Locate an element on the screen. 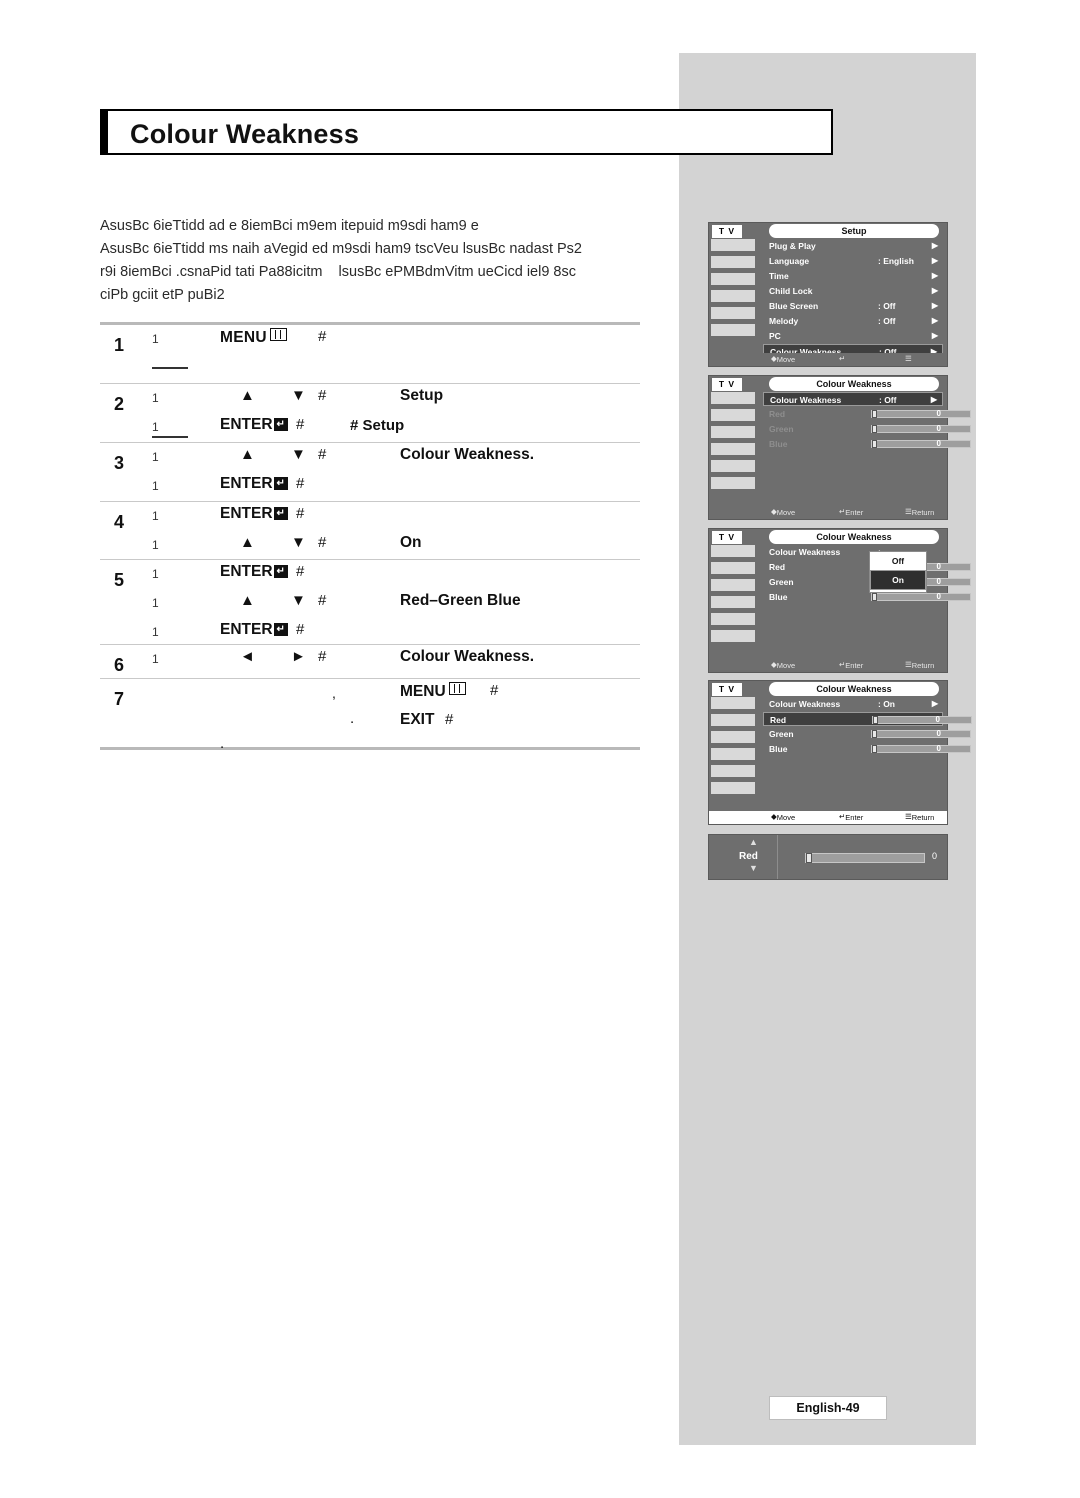  osd-item-label: Language is located at coordinates (789, 261).